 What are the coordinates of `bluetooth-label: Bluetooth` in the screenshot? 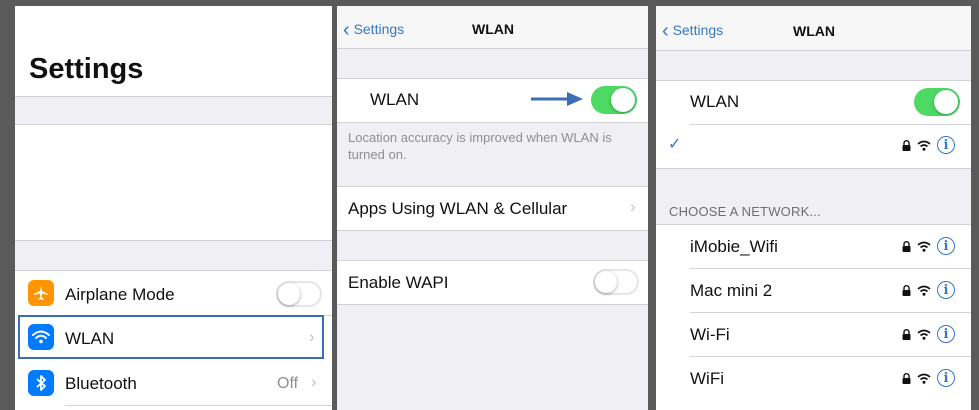 It's located at (101, 383).